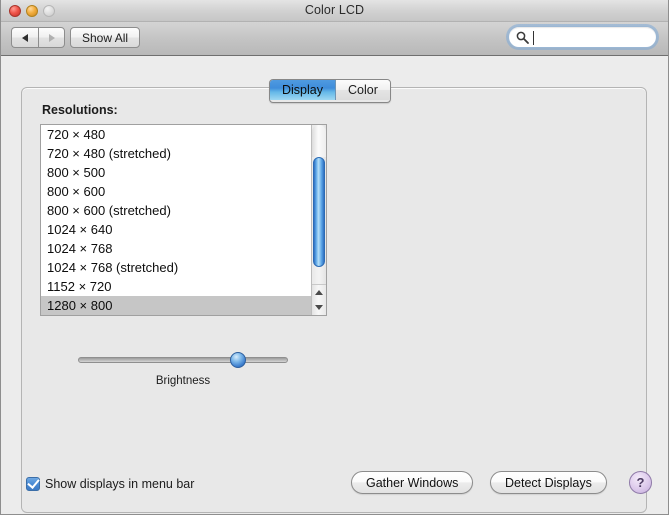 This screenshot has height=515, width=669. Describe the element at coordinates (120, 484) in the screenshot. I see `show-displays-label: Show displays in menu bar` at that location.